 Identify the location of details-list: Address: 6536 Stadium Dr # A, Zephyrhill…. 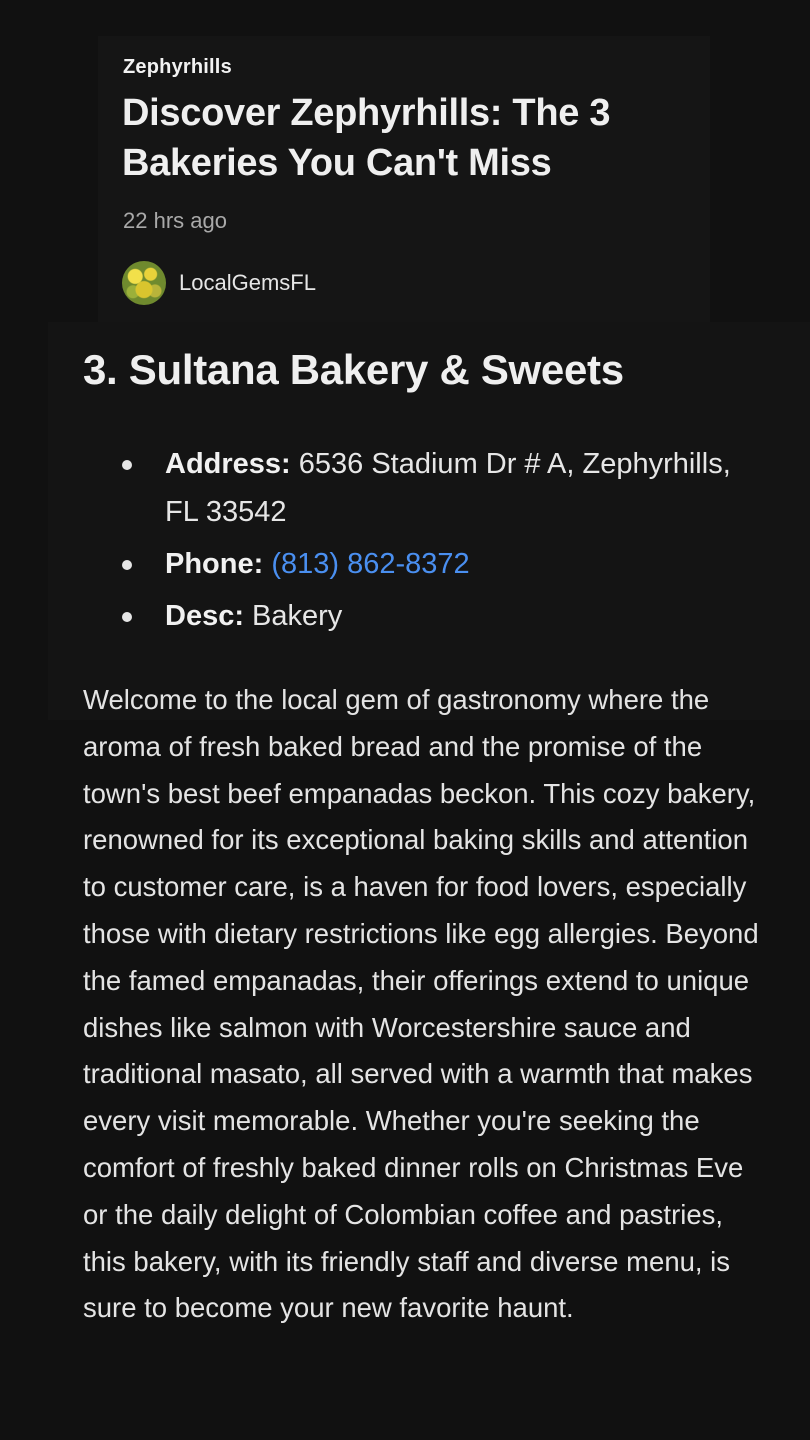
(413, 540).